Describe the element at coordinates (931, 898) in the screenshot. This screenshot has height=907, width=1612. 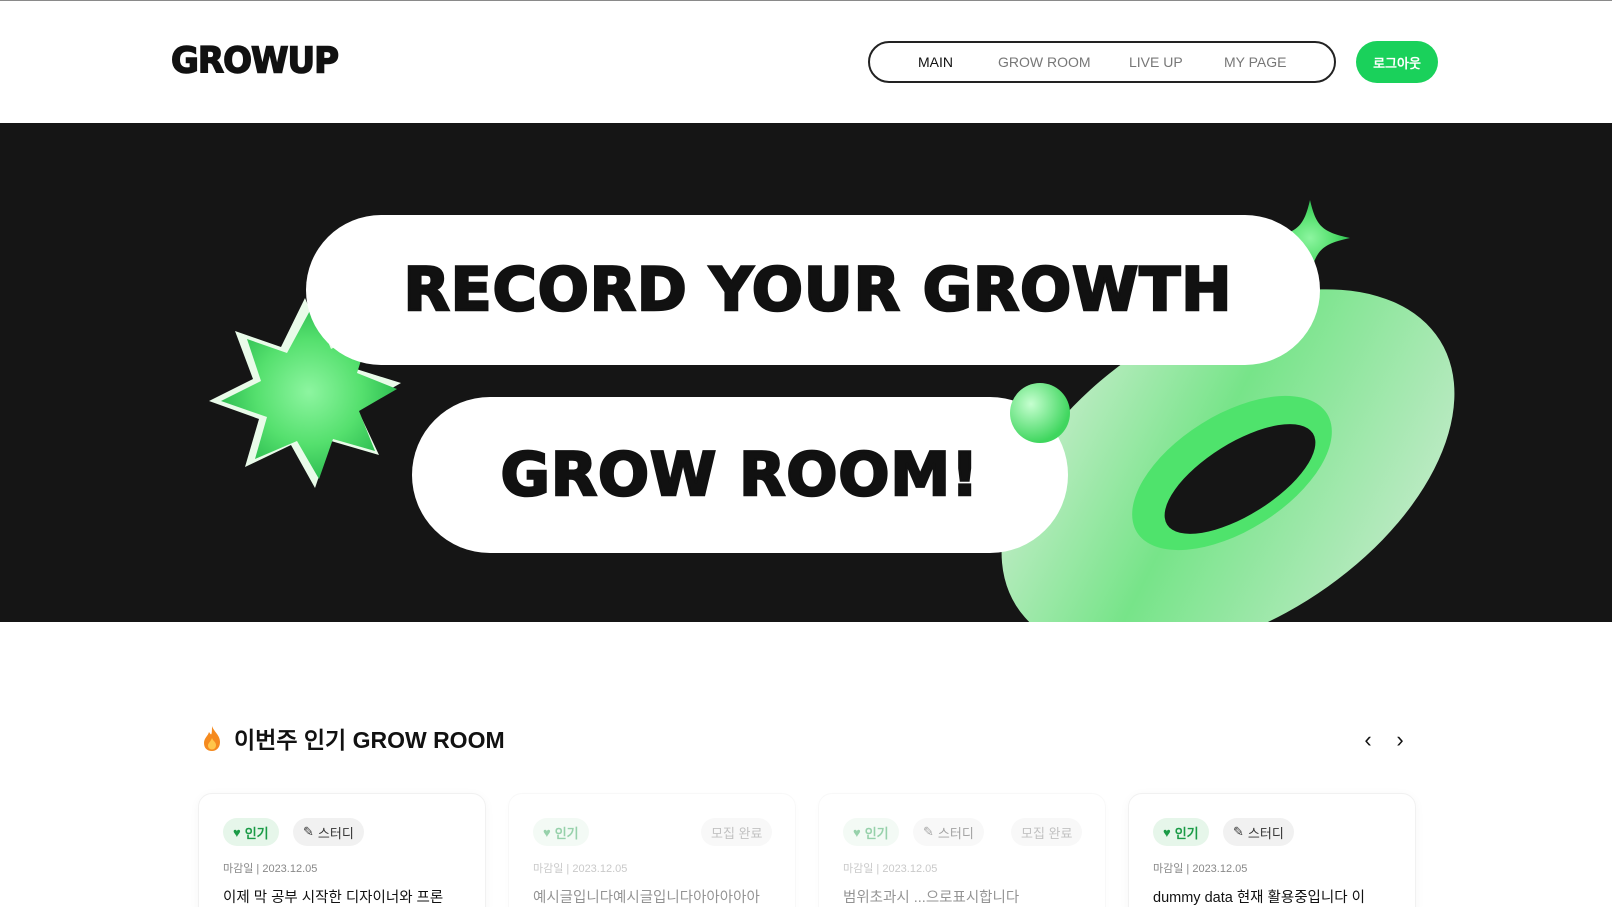
I see `card-title: 범위초과시 ...으로표시합니다` at that location.